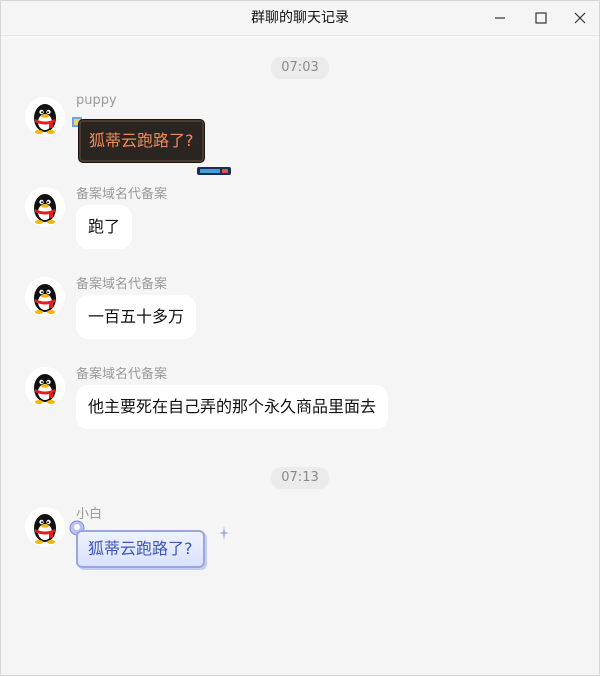  Describe the element at coordinates (300, 67) in the screenshot. I see `timestamp: 07:03` at that location.